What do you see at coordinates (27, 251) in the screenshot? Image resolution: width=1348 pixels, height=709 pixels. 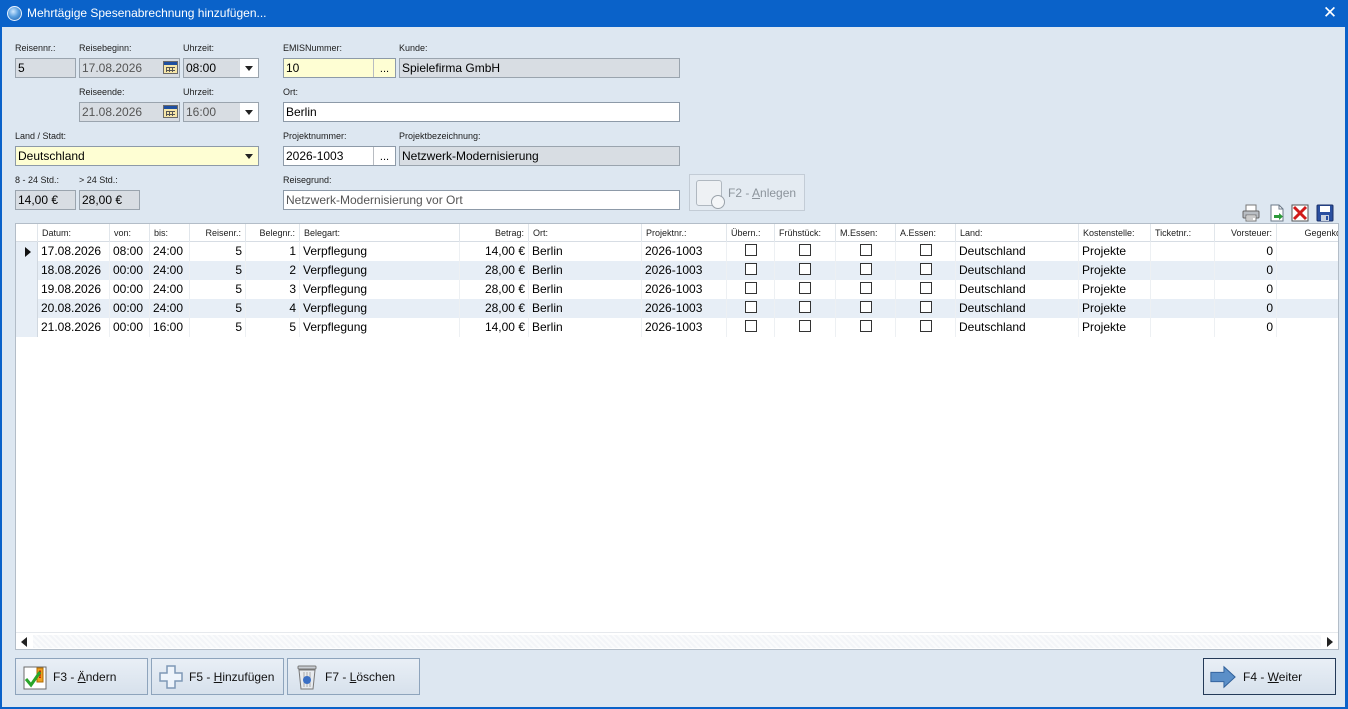 I see `row-pointer-icon` at bounding box center [27, 251].